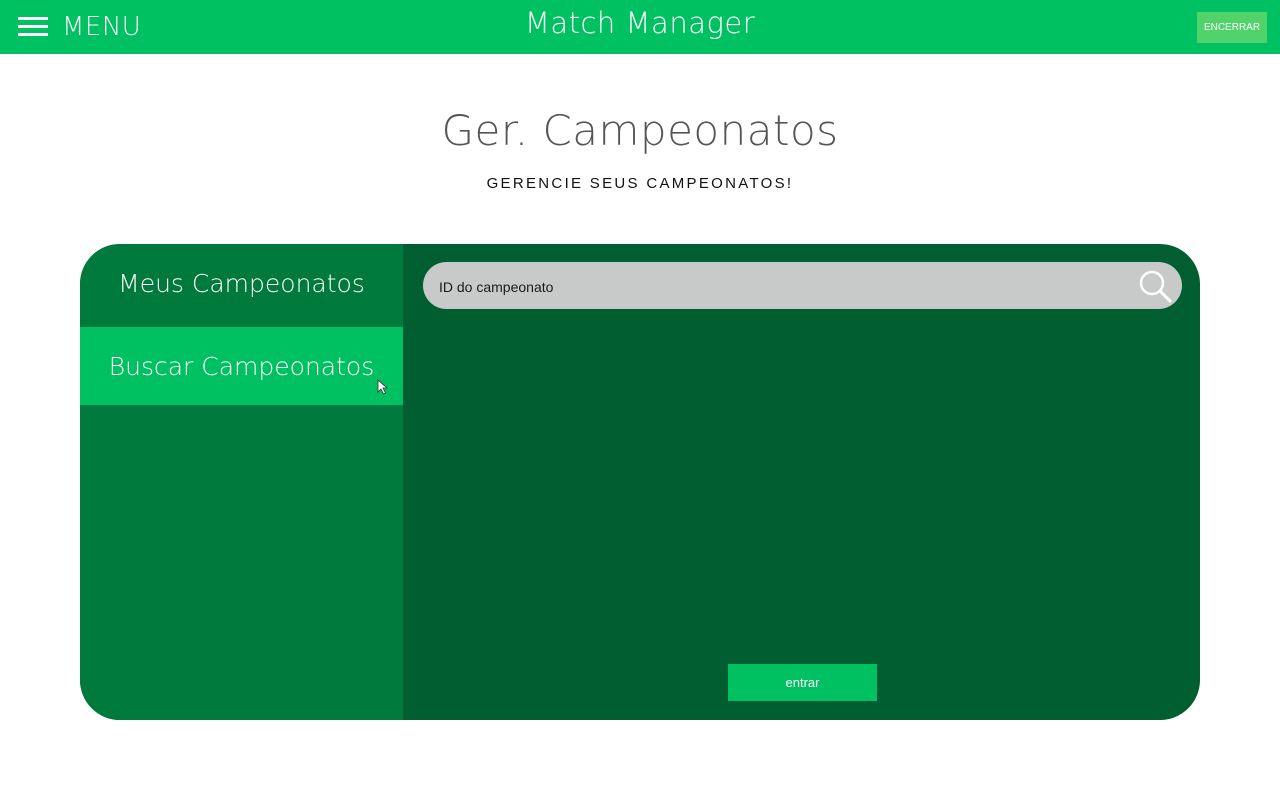  What do you see at coordinates (784, 286) in the screenshot?
I see `championship-id-input` at bounding box center [784, 286].